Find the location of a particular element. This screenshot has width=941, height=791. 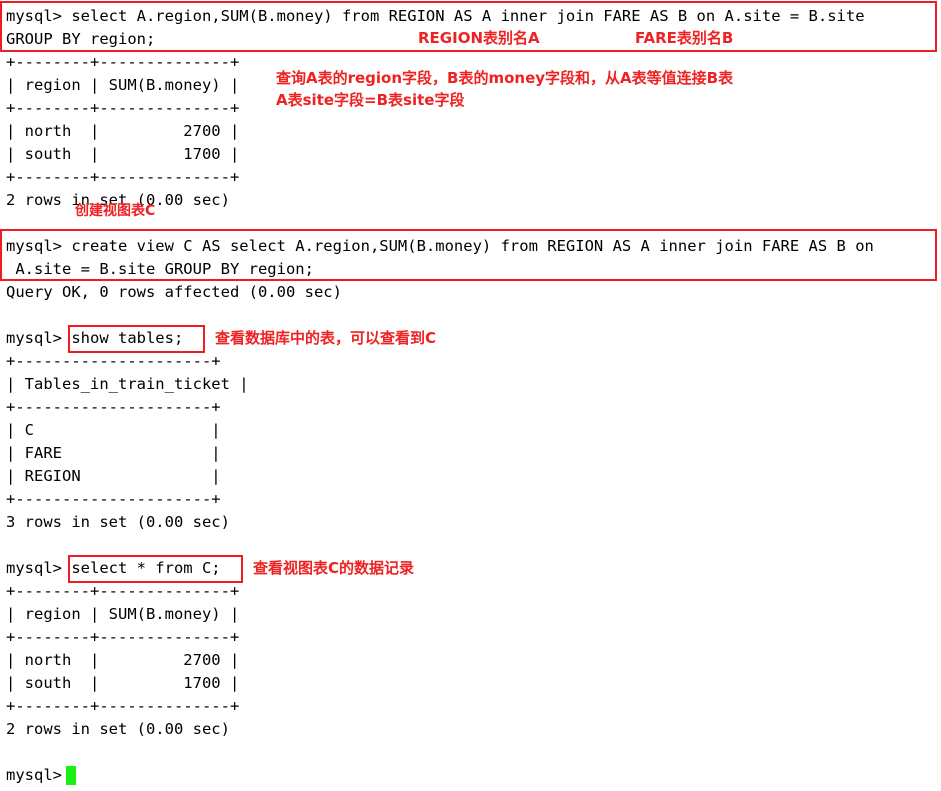

annotation-query-explain-line2: A表site字段=B表site字段 is located at coordinates (370, 100).